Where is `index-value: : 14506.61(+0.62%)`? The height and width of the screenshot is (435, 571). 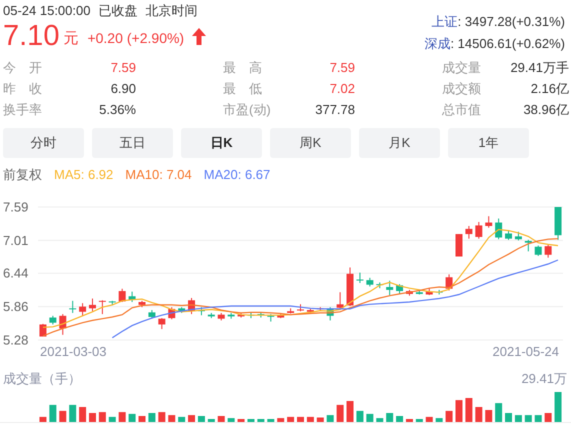 index-value: : 14506.61(+0.62%) is located at coordinates (507, 44).